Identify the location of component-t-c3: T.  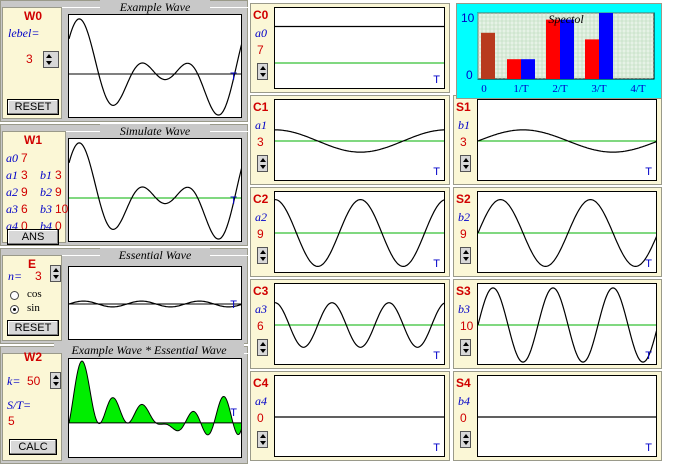
(436, 356).